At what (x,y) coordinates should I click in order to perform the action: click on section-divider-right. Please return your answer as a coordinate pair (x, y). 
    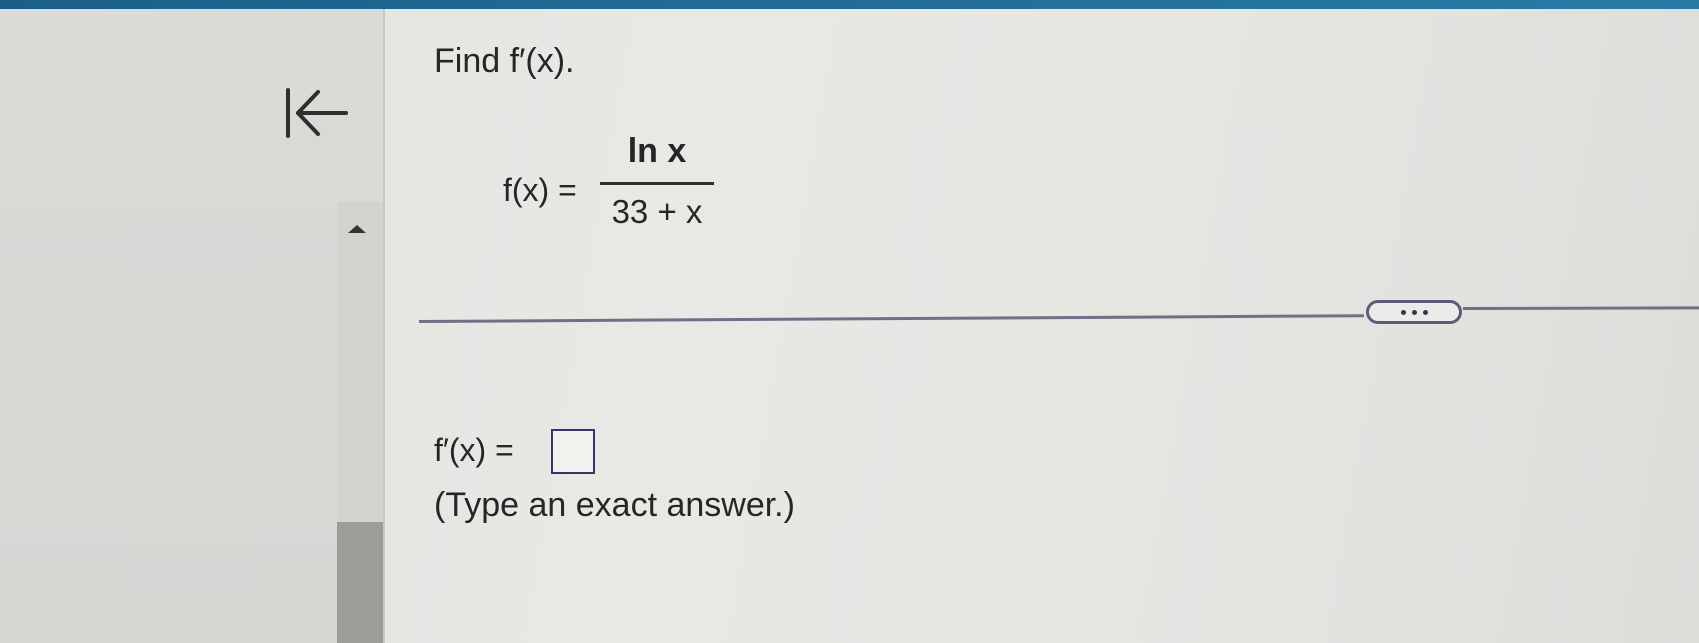
    Looking at the image, I should click on (1580, 308).